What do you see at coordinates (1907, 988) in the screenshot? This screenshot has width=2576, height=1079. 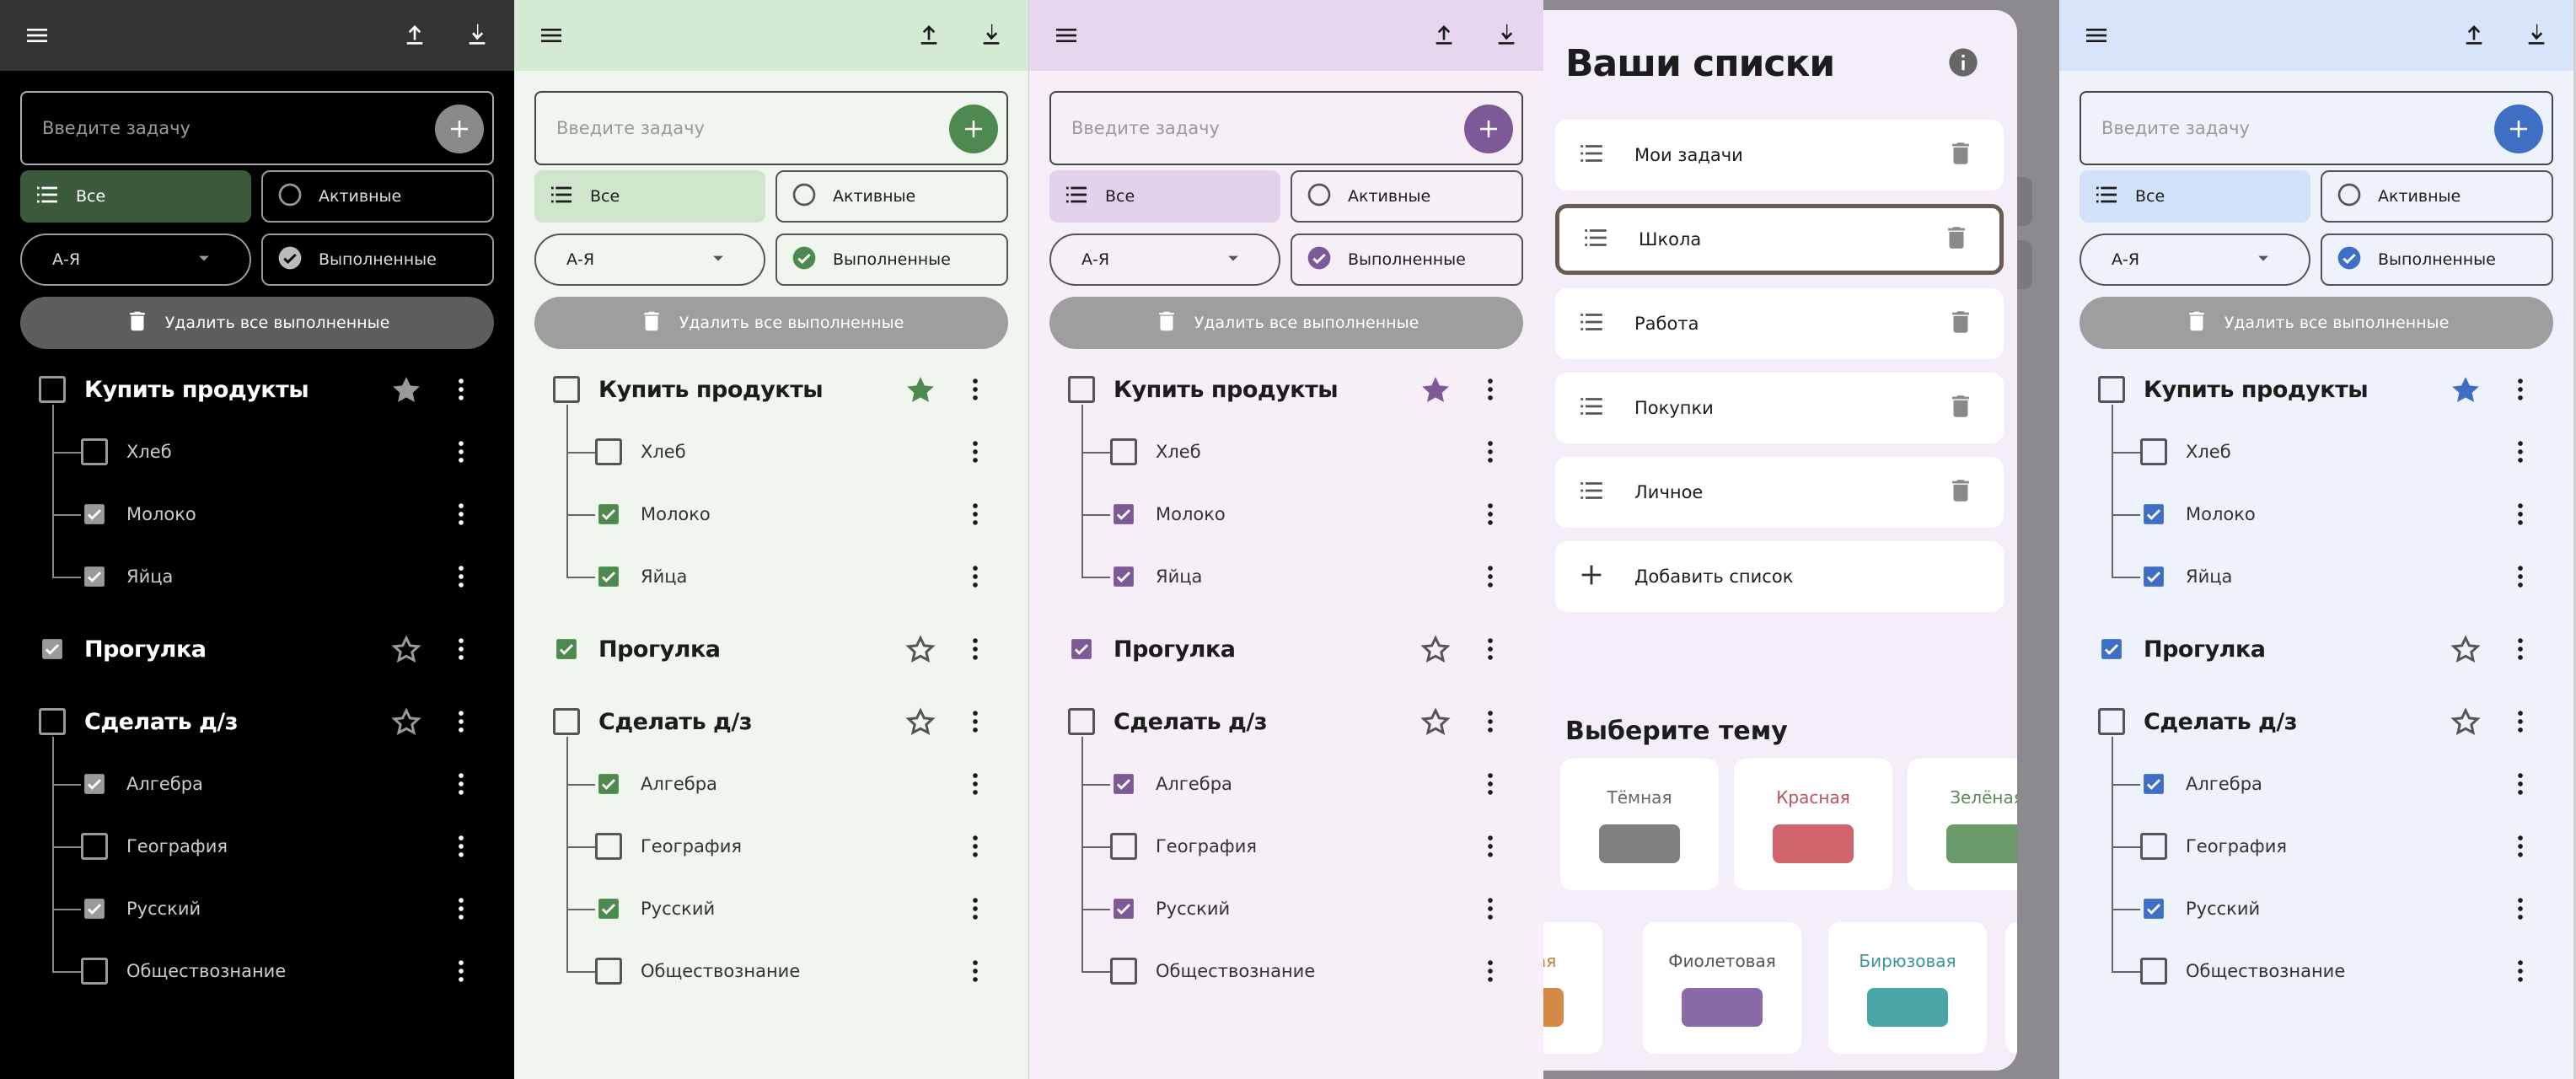 I see `theme-card: Бирюзовая` at bounding box center [1907, 988].